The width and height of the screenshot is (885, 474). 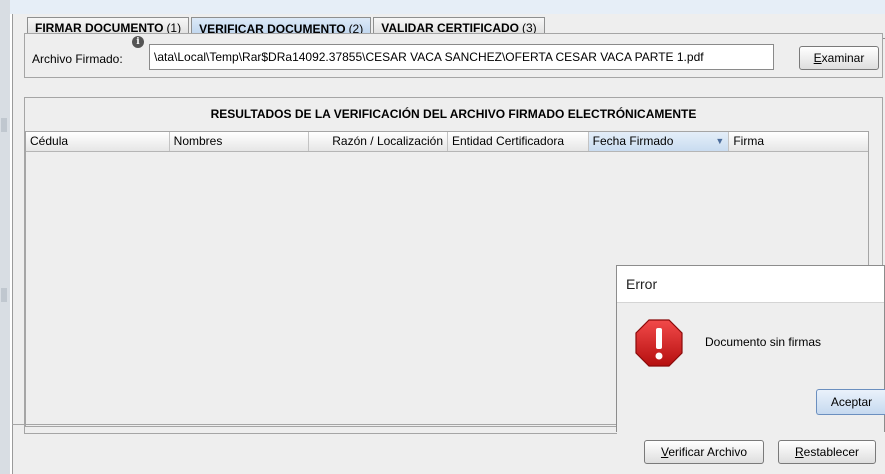 I want to click on column-header-entidad: Entidad Certificadora, so click(x=518, y=141).